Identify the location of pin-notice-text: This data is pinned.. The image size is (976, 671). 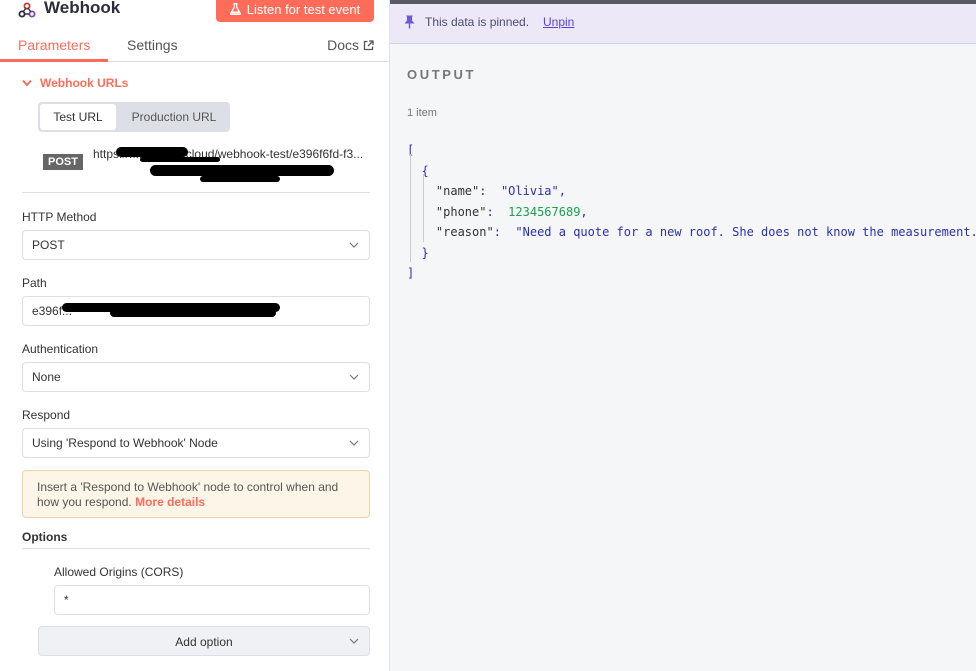
(477, 22).